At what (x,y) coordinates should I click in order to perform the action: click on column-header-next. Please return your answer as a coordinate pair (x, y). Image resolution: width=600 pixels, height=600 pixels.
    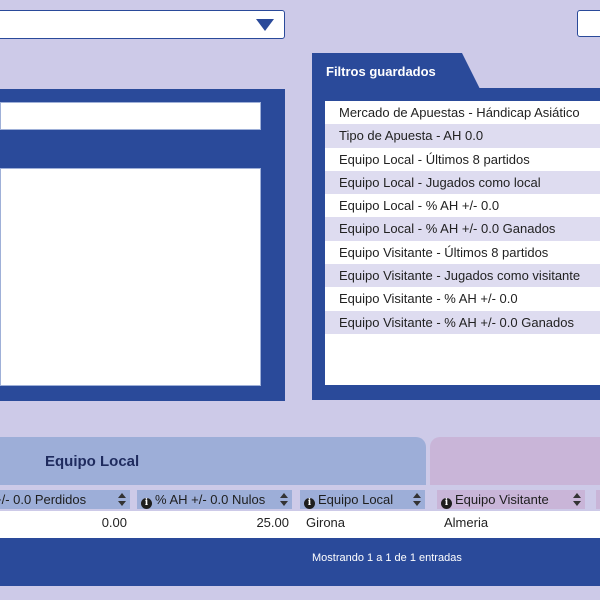
    Looking at the image, I should click on (598, 499).